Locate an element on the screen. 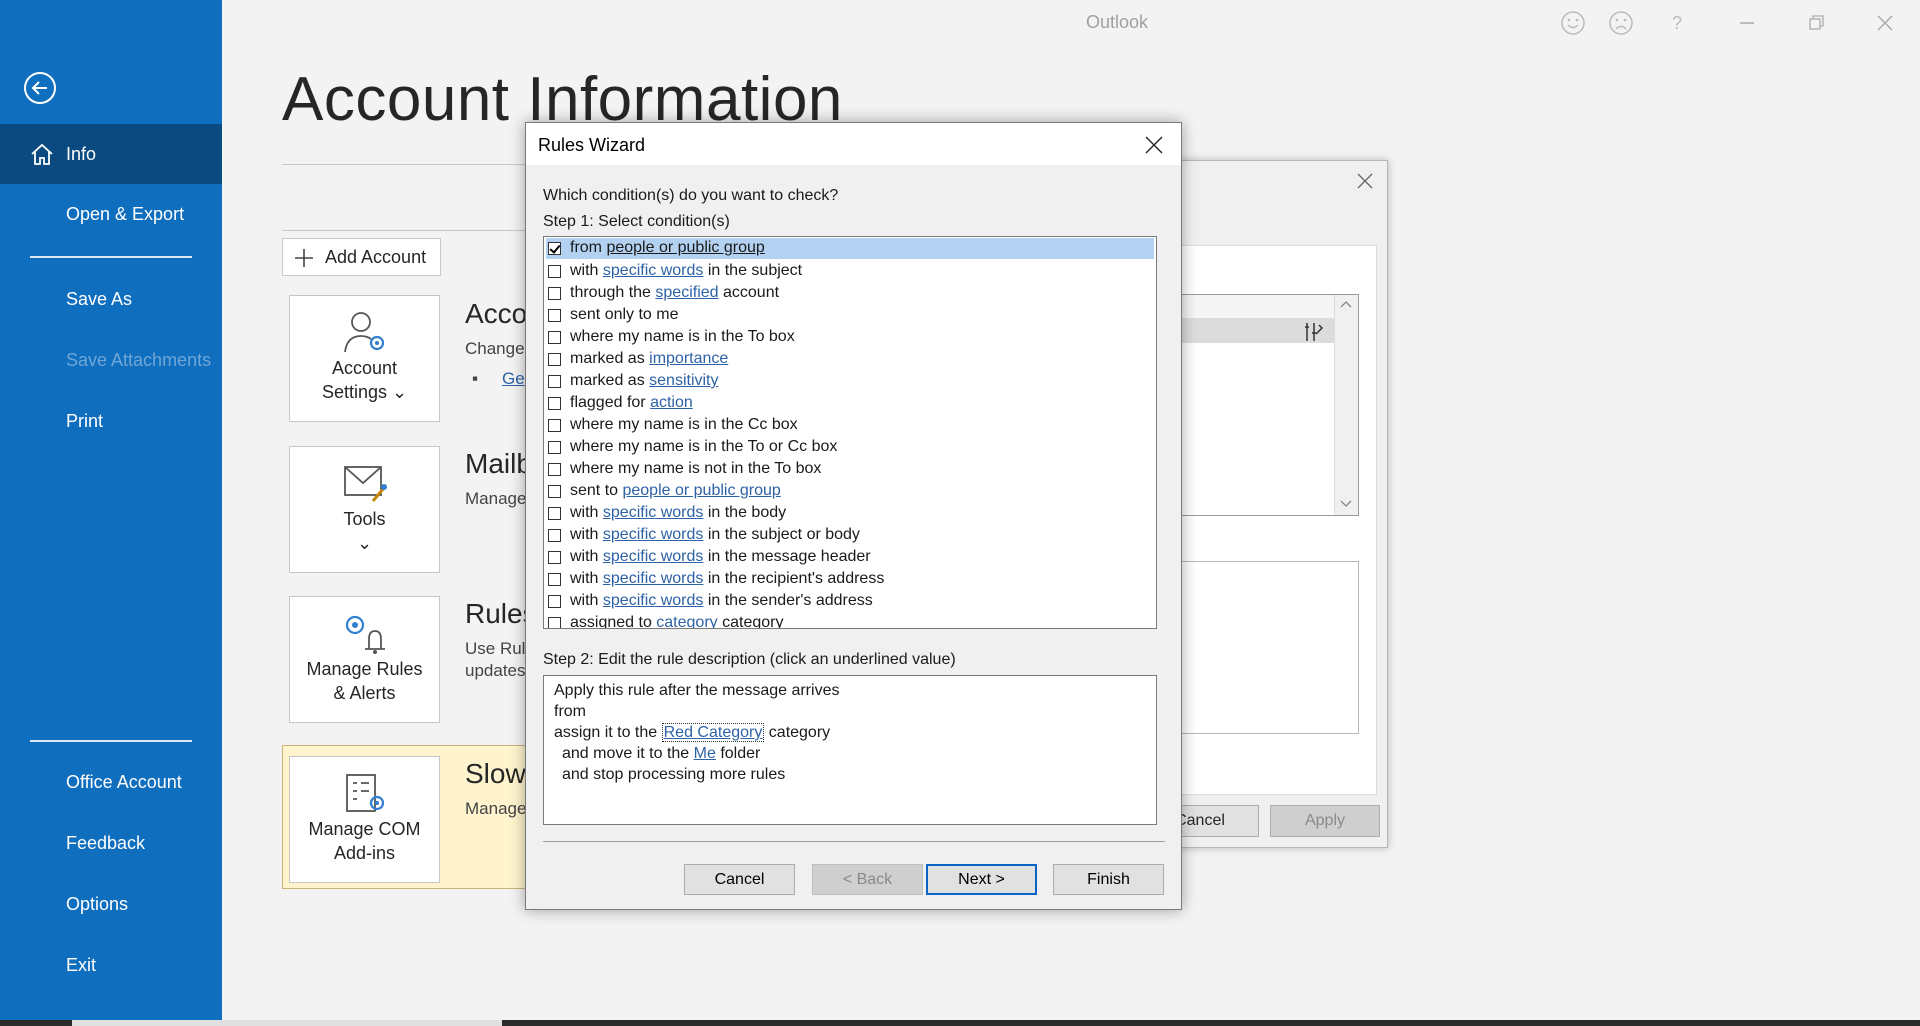 Image resolution: width=1920 pixels, height=1026 pixels. condition-value-link: sensitivity is located at coordinates (683, 380).